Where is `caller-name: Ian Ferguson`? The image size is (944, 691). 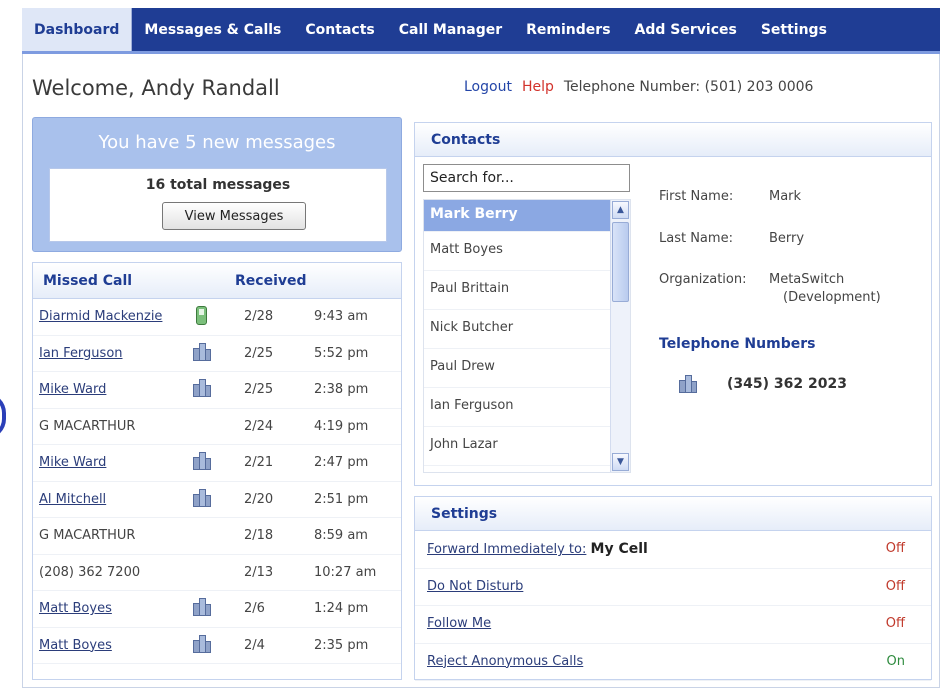
caller-name: Ian Ferguson is located at coordinates (81, 353).